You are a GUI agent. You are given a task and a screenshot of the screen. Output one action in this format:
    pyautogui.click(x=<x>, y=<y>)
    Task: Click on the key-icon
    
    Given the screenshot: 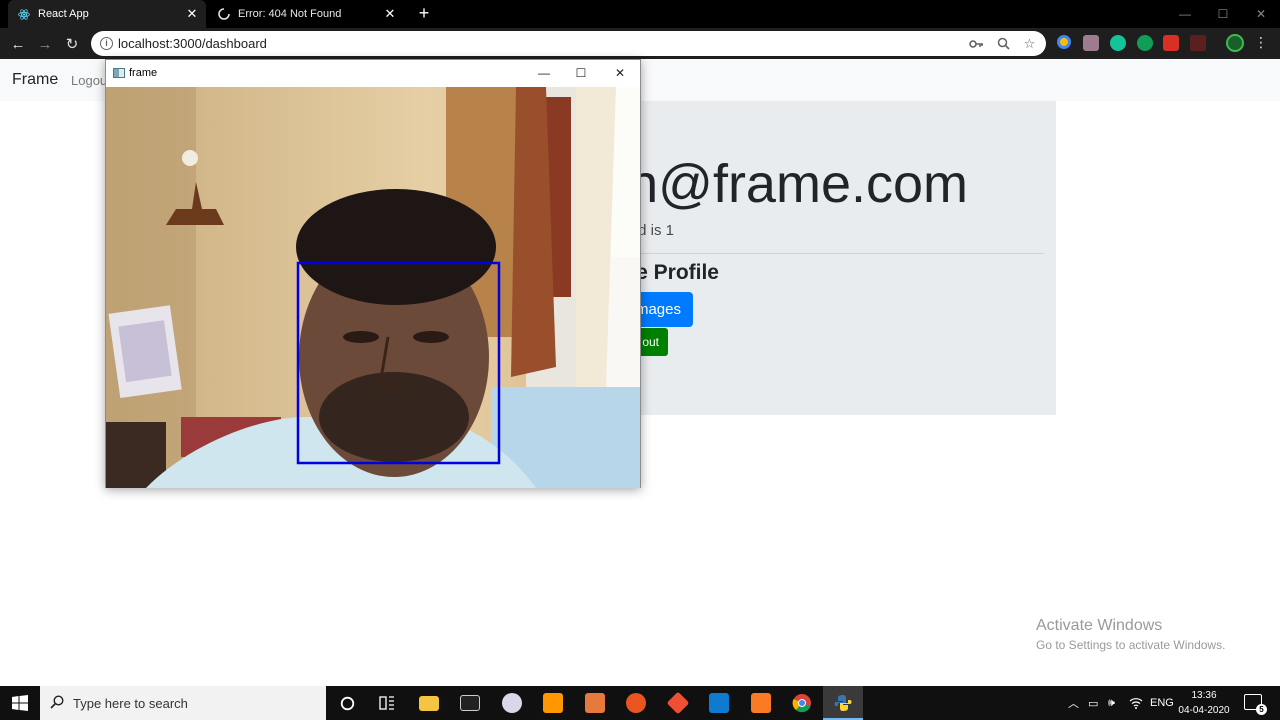 What is the action you would take?
    pyautogui.click(x=976, y=43)
    